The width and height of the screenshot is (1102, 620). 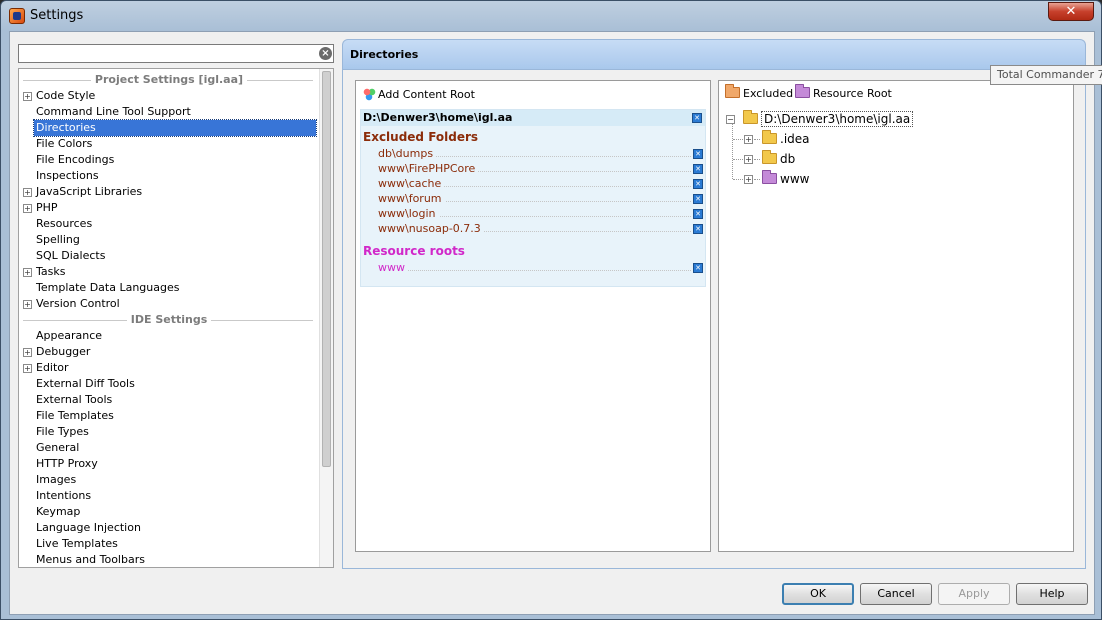 I want to click on tree-item-debugger: + Debugger, so click(x=169, y=352).